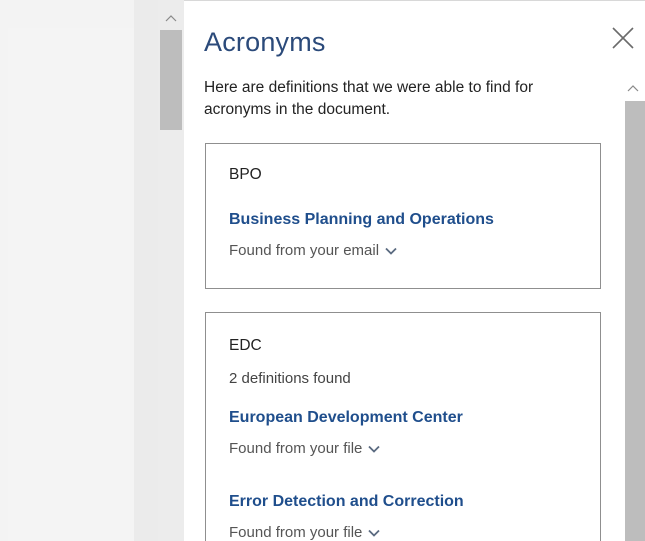 This screenshot has height=541, width=645. I want to click on definition-source-text: Found from your email, so click(304, 250).